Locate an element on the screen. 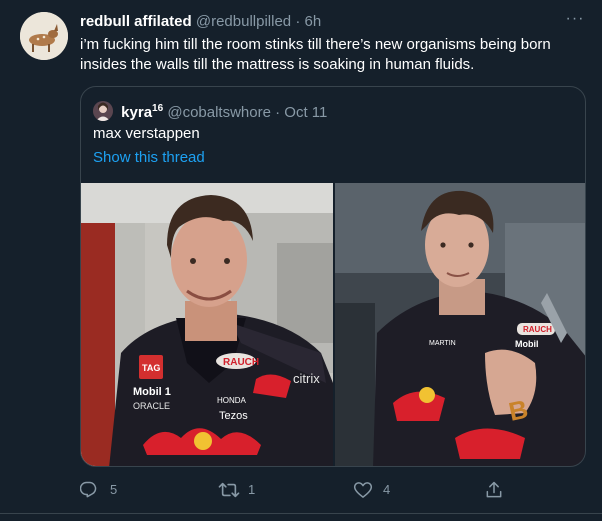 The image size is (602, 521). reply-button: 5 is located at coordinates (110, 490).